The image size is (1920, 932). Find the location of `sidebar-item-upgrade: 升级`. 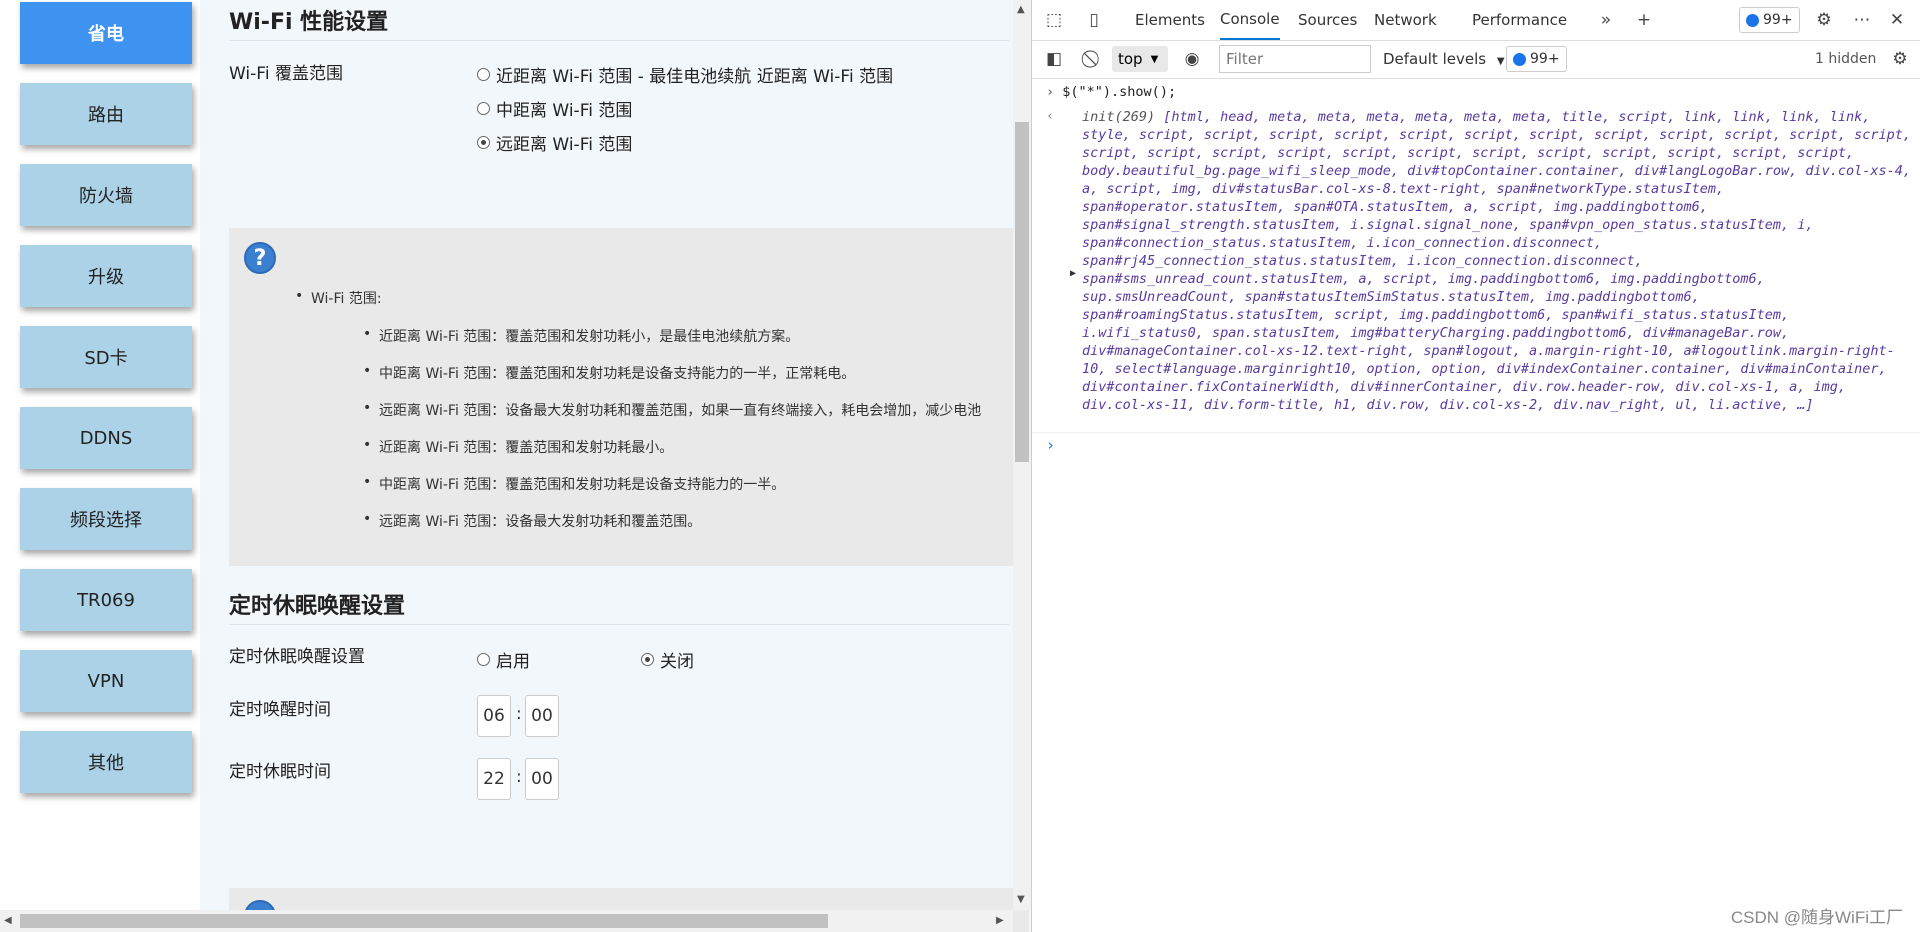

sidebar-item-upgrade: 升级 is located at coordinates (106, 276).